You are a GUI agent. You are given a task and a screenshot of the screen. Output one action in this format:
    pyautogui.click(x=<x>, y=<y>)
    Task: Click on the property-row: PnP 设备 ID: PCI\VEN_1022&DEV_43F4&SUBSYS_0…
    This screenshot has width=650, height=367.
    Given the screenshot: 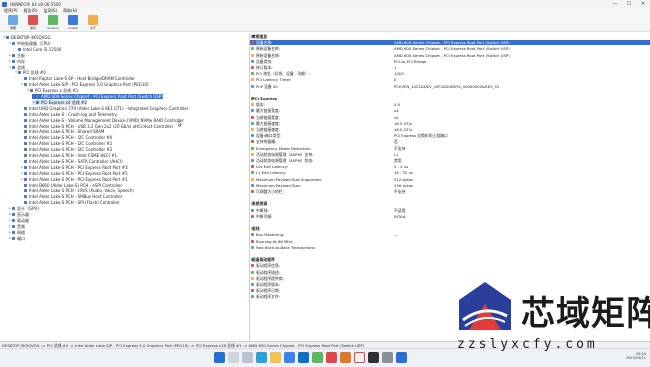 What is the action you would take?
    pyautogui.click(x=450, y=86)
    